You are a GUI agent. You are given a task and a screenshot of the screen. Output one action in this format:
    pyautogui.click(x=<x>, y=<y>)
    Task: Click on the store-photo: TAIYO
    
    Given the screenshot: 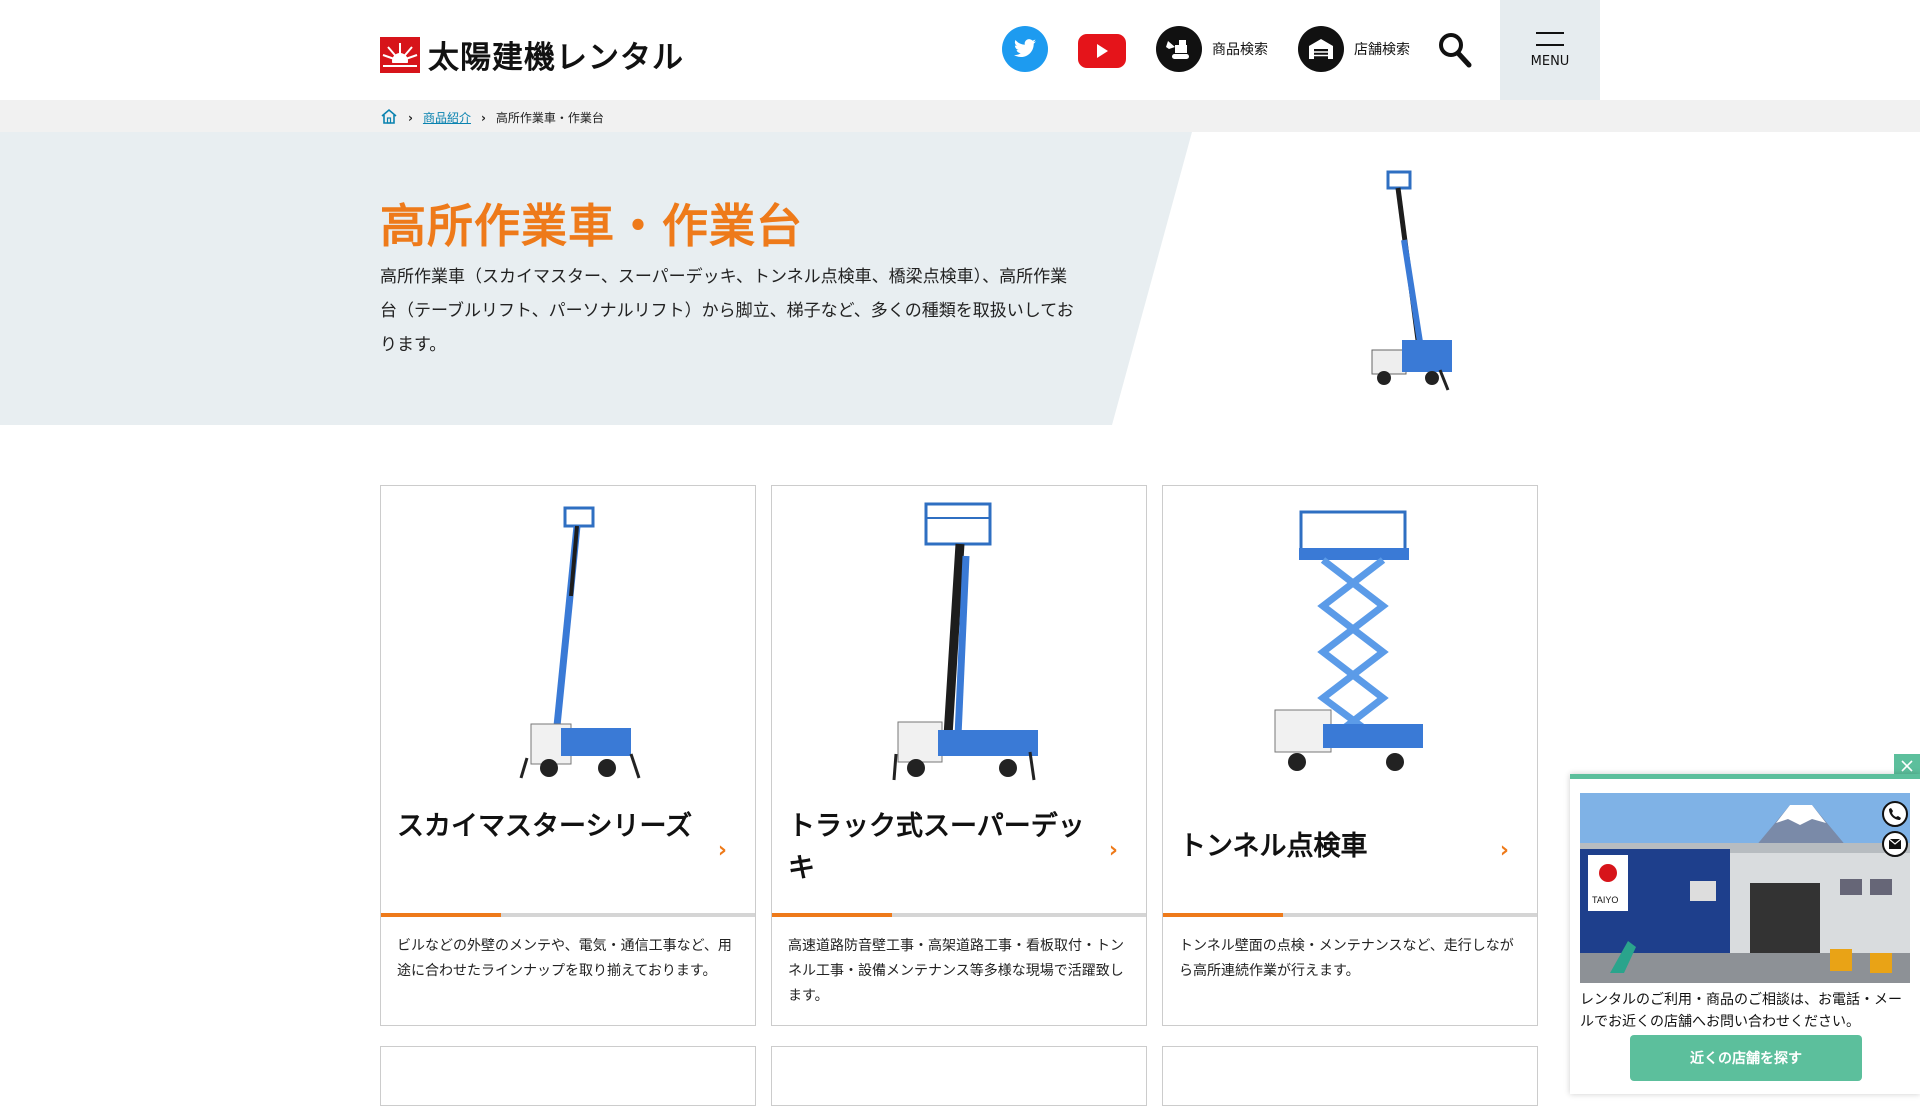 What is the action you would take?
    pyautogui.click(x=1745, y=888)
    